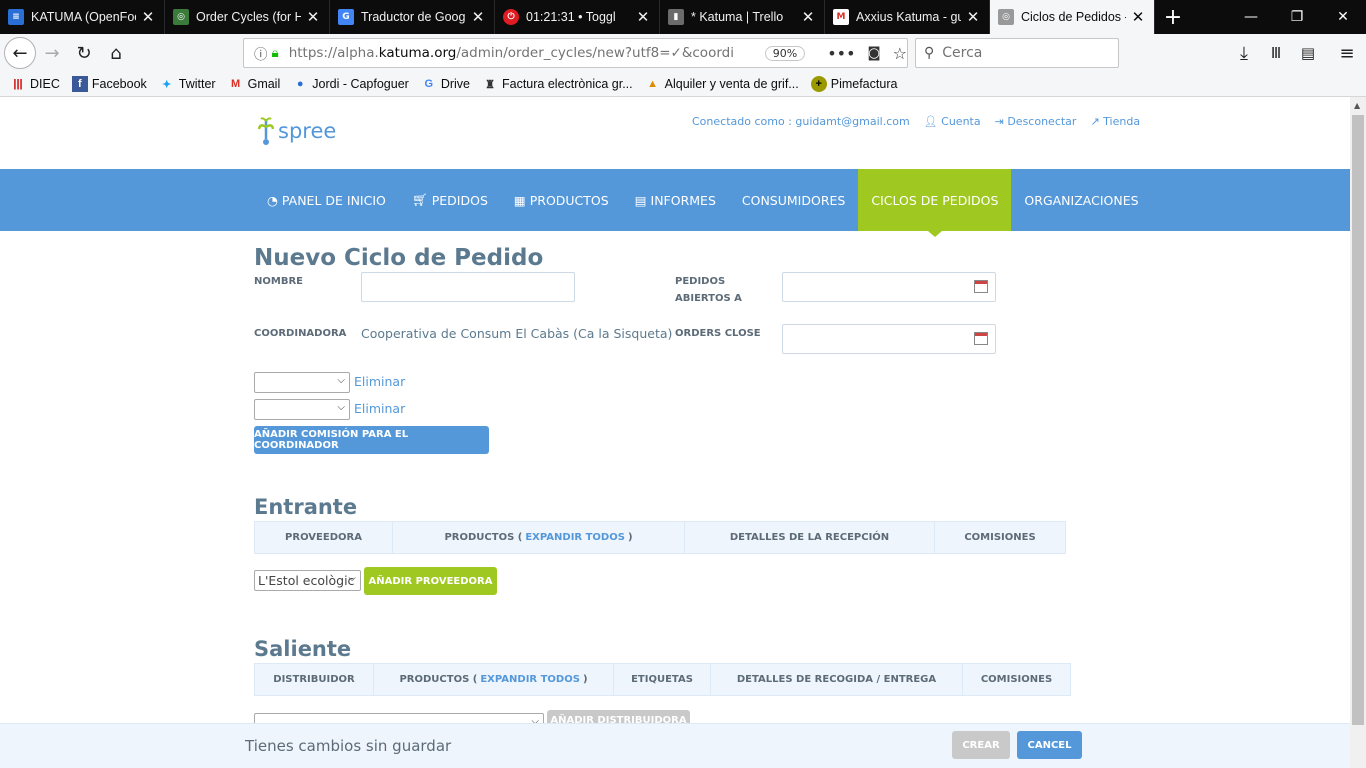  Describe the element at coordinates (1358, 420) in the screenshot. I see `scrollbar-thumb` at that location.